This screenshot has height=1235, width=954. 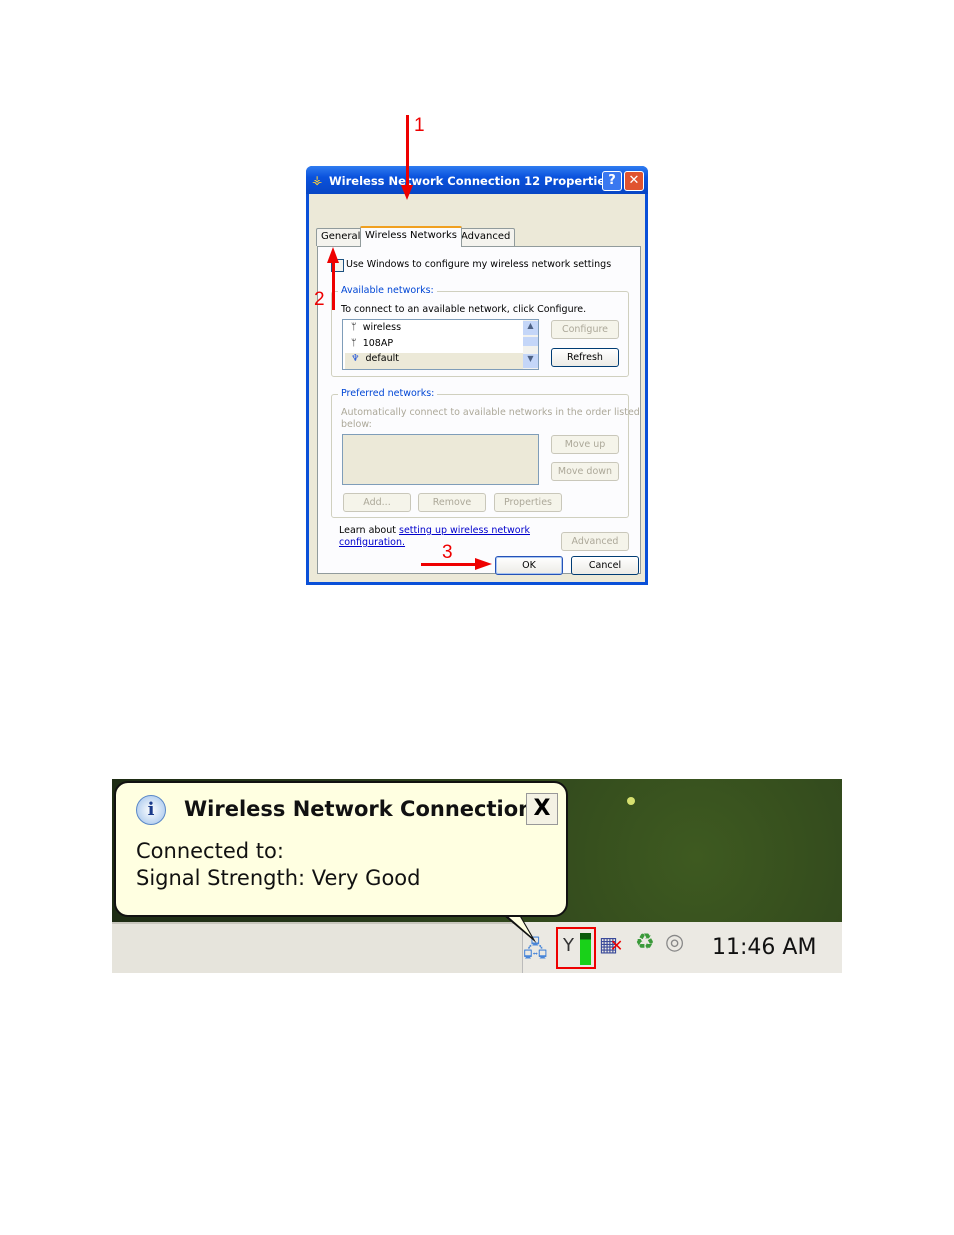 What do you see at coordinates (388, 393) in the screenshot?
I see `preferred-networks-title: Preferred networks:` at bounding box center [388, 393].